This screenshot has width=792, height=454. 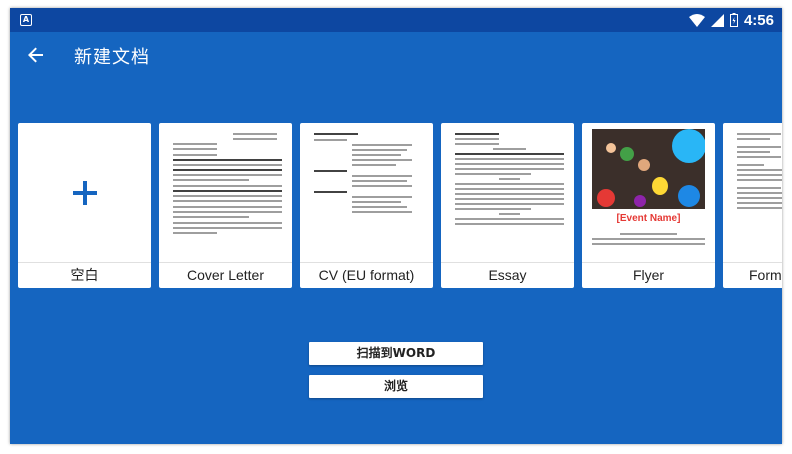 What do you see at coordinates (396, 353) in the screenshot?
I see `scan-to-word-button: 扫描到WORD` at bounding box center [396, 353].